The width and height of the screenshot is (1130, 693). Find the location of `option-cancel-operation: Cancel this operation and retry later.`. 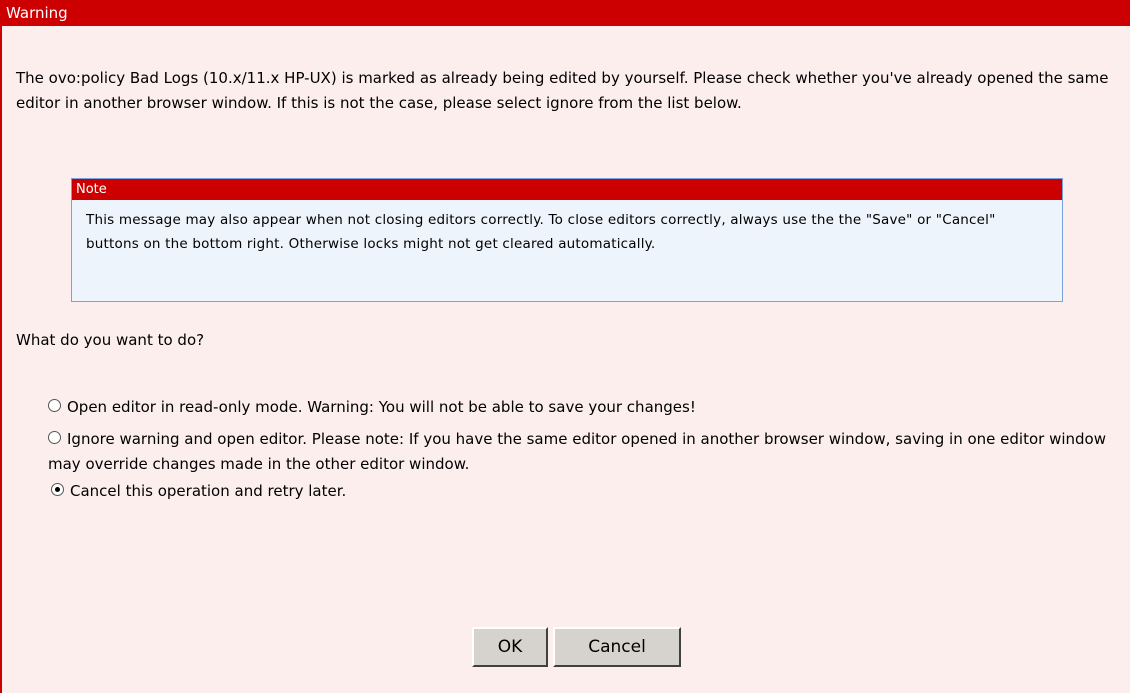

option-cancel-operation: Cancel this operation and retry later. is located at coordinates (198, 491).